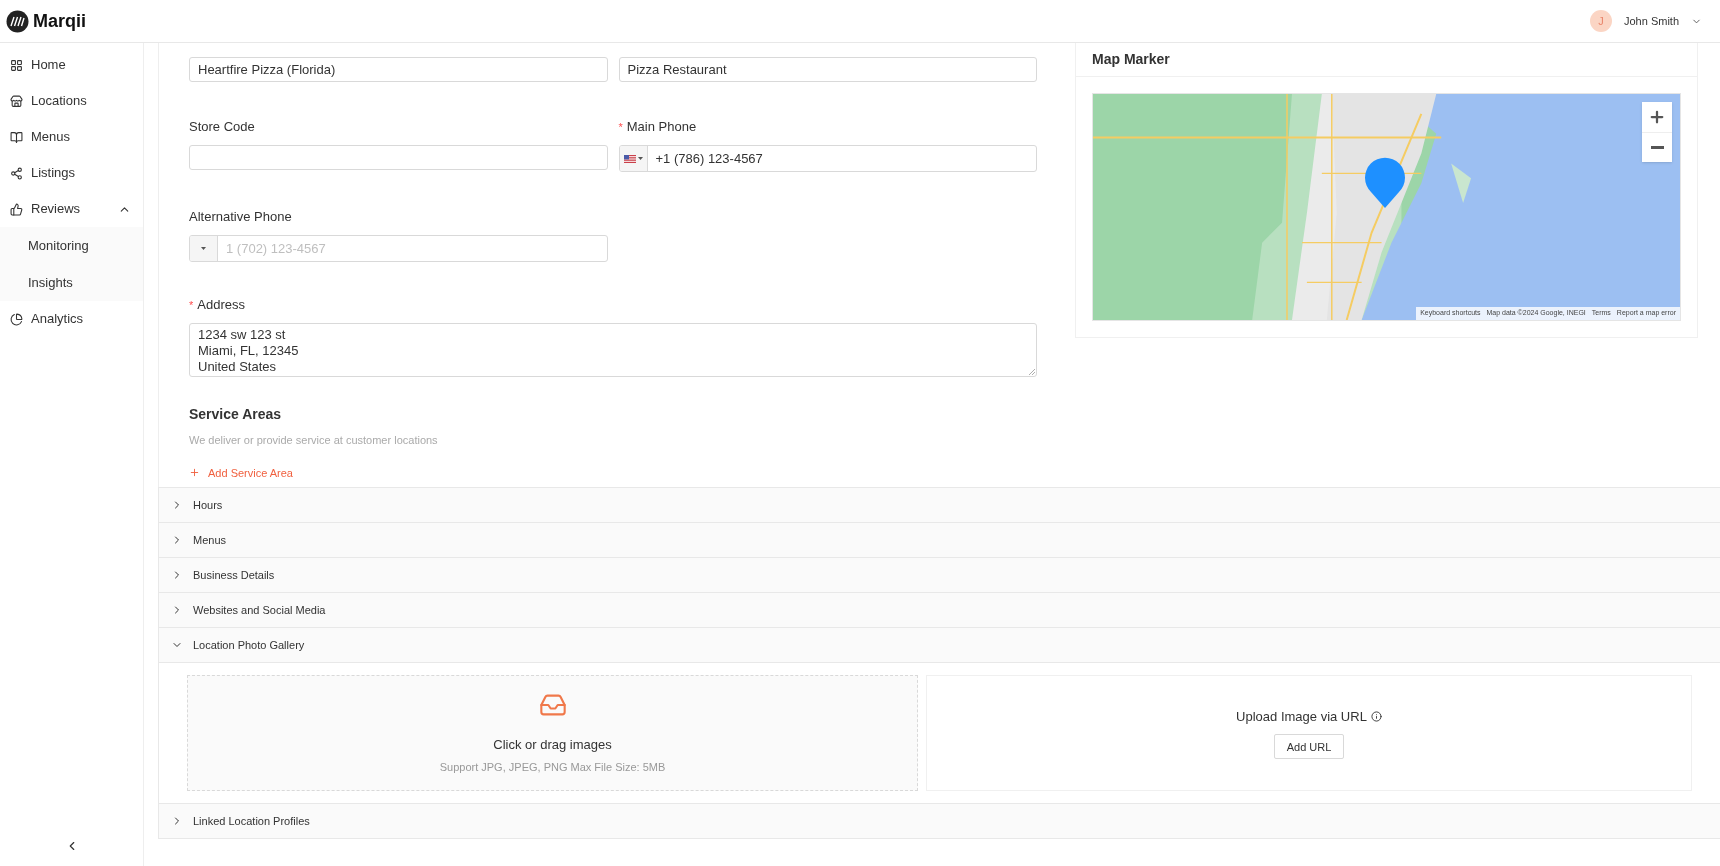 This screenshot has height=866, width=1720. Describe the element at coordinates (71, 319) in the screenshot. I see `sidebar-item: Analytics` at that location.